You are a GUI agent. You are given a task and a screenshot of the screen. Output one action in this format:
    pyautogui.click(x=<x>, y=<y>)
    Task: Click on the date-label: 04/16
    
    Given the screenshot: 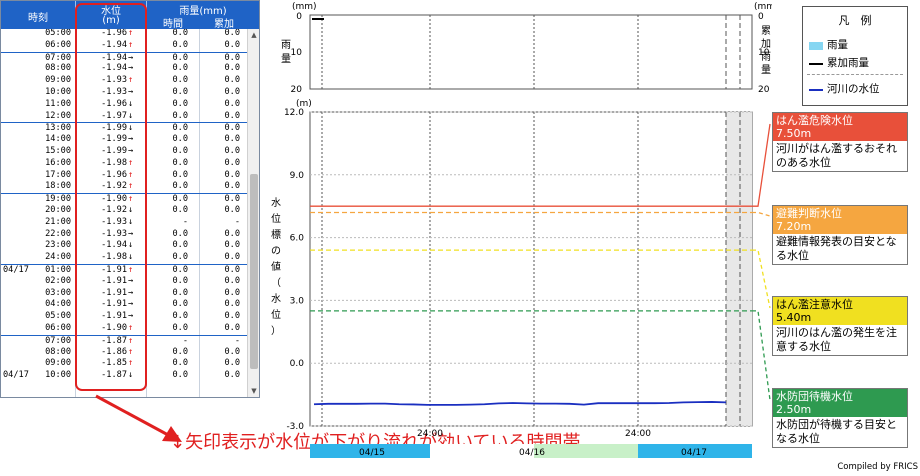 What is the action you would take?
    pyautogui.click(x=532, y=453)
    